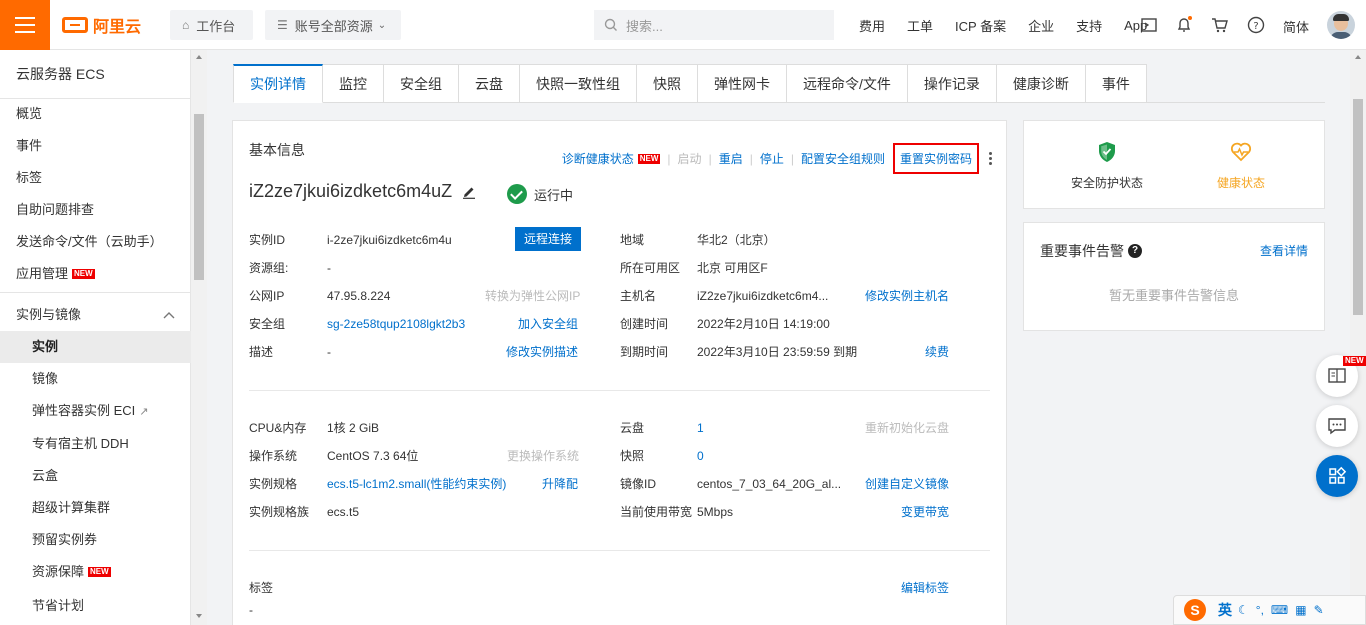 The image size is (1366, 625). What do you see at coordinates (1089, 25) in the screenshot?
I see `nav-link-support: 支持` at bounding box center [1089, 25].